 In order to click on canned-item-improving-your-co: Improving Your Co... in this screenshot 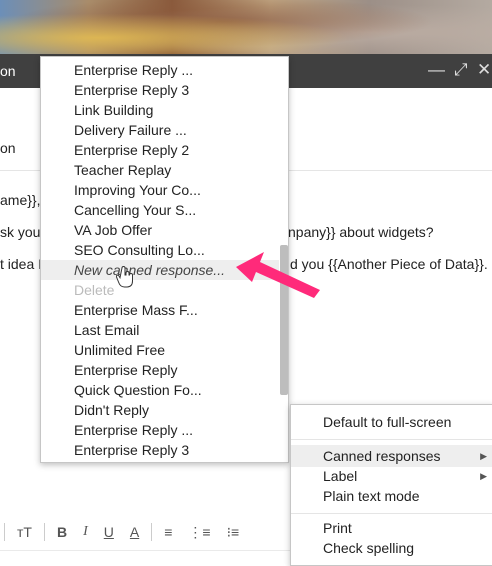, I will do `click(137, 190)`.